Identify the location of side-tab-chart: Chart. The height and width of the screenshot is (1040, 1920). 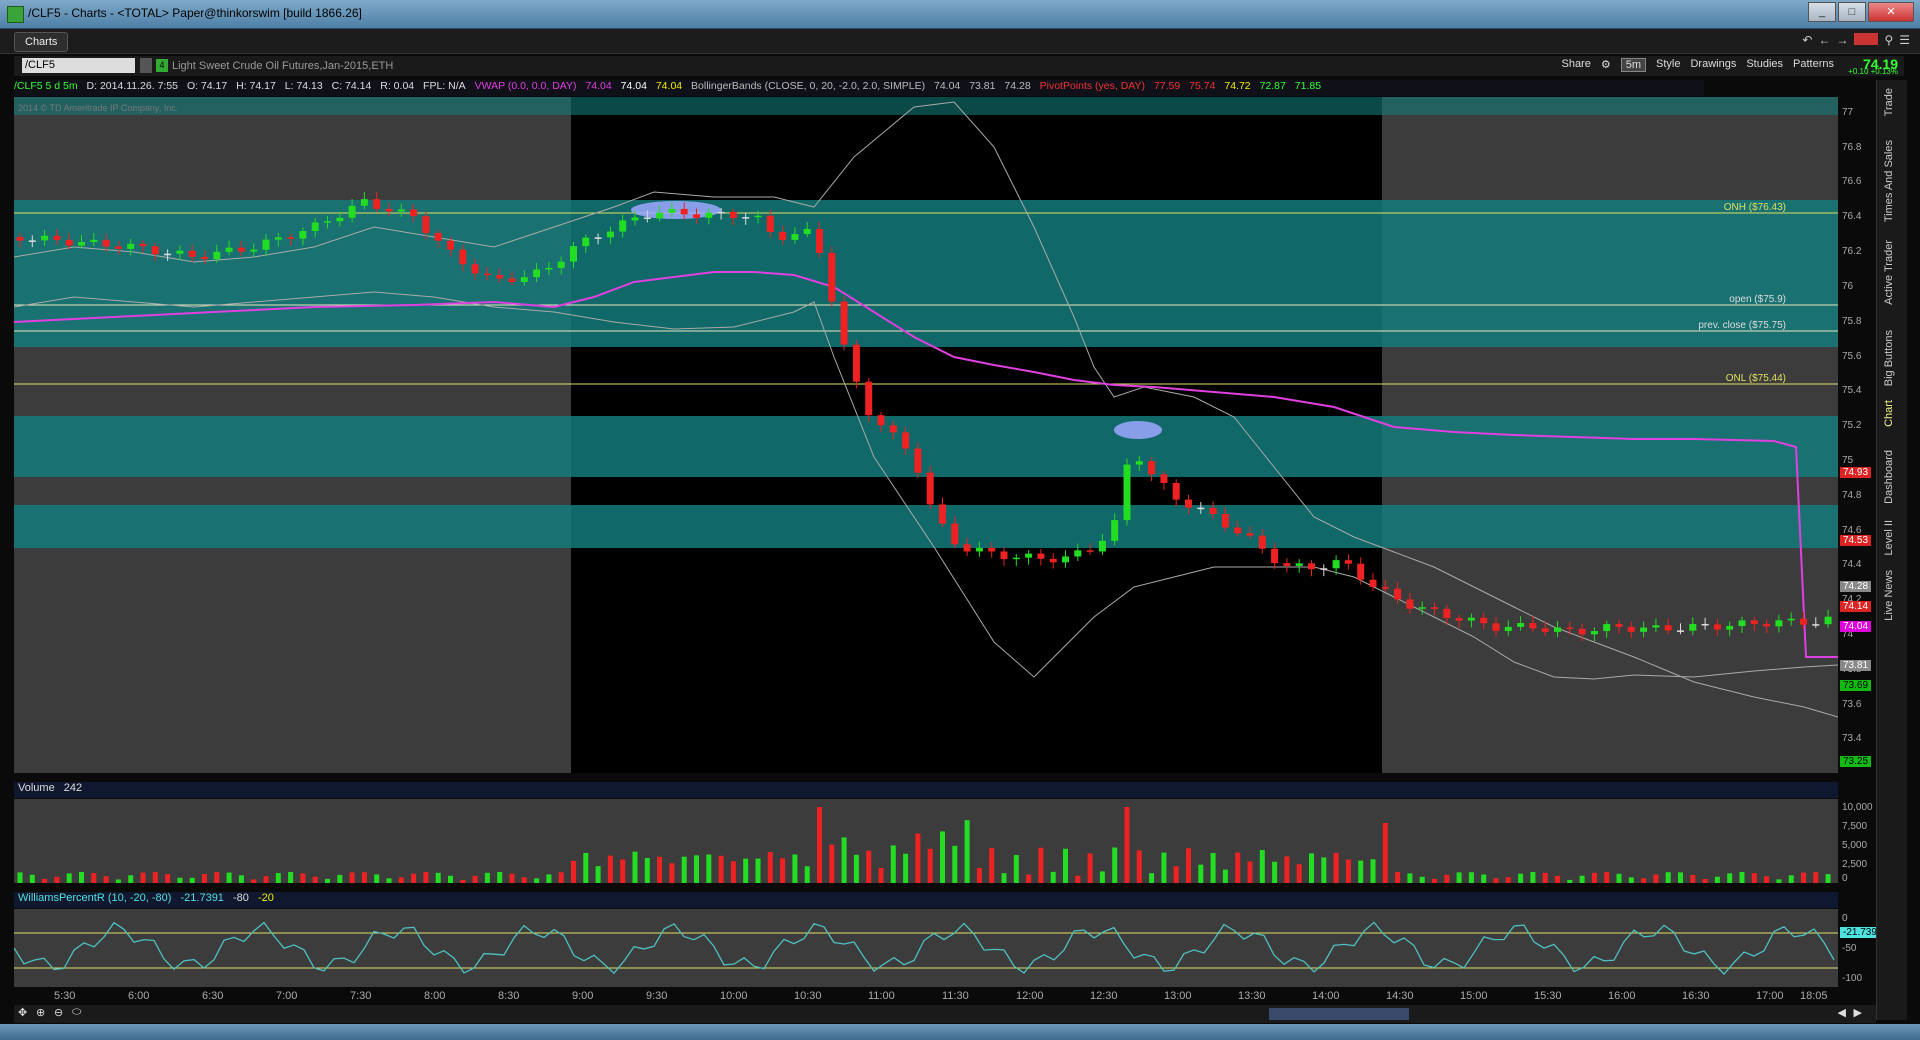
(1889, 413).